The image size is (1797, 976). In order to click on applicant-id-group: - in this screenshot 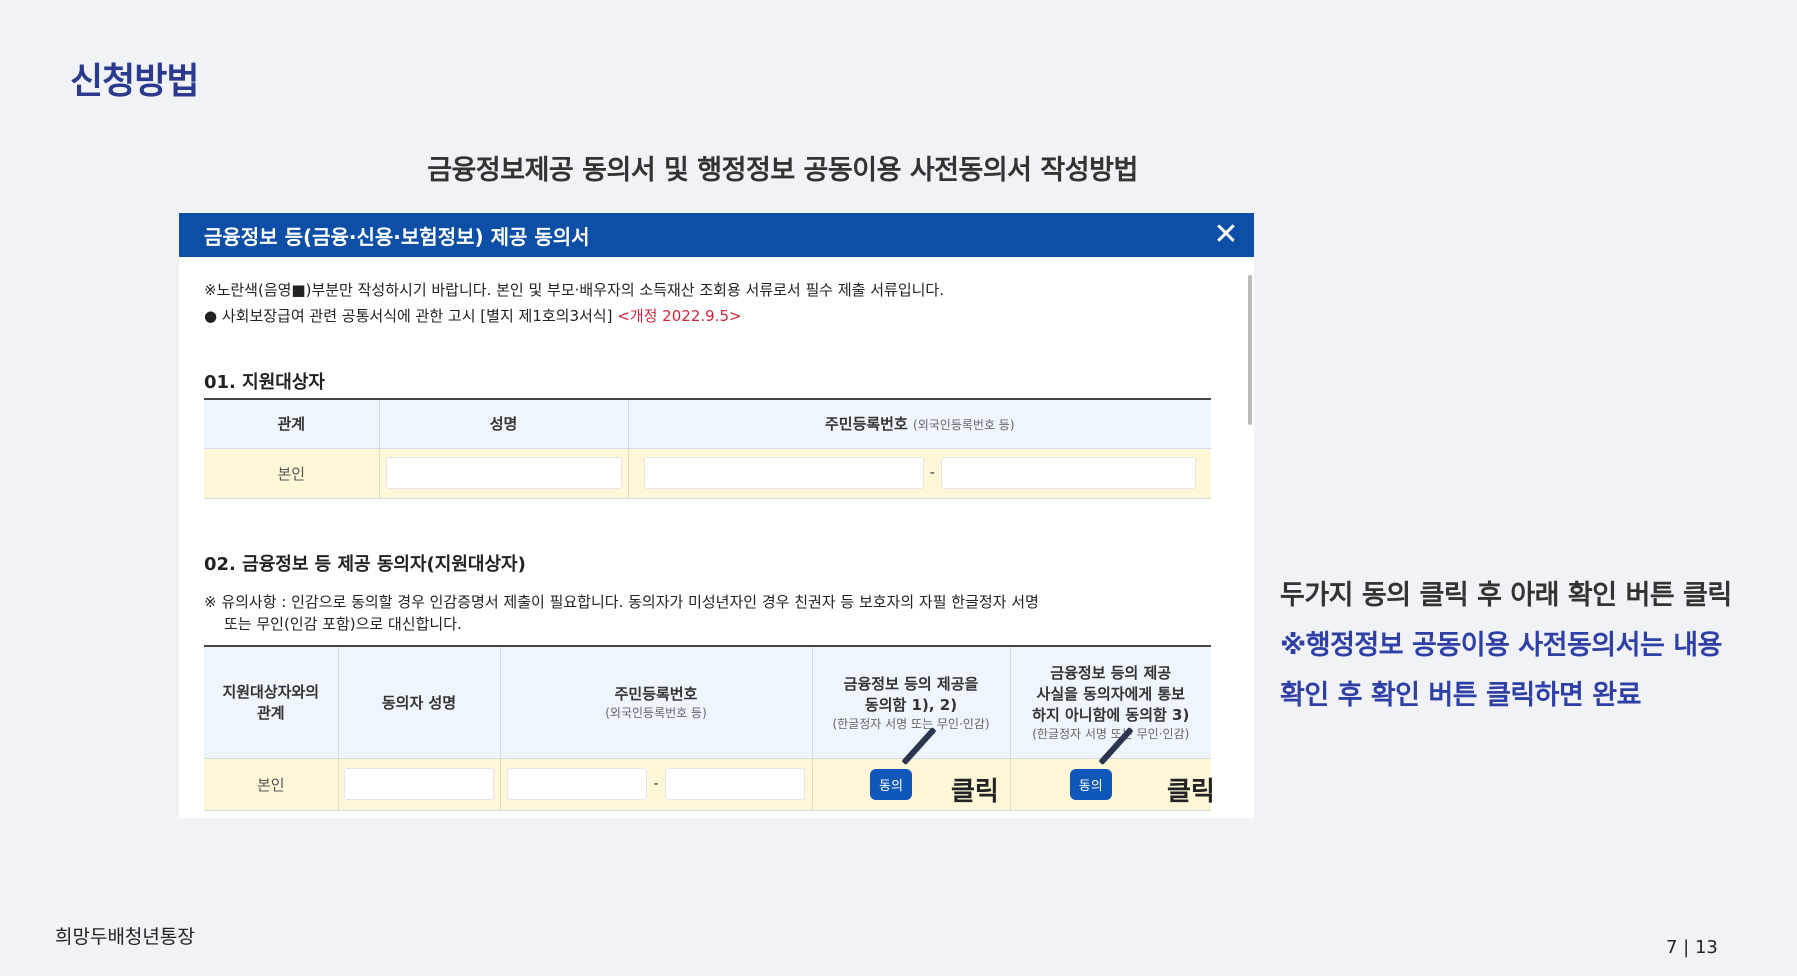, I will do `click(920, 473)`.